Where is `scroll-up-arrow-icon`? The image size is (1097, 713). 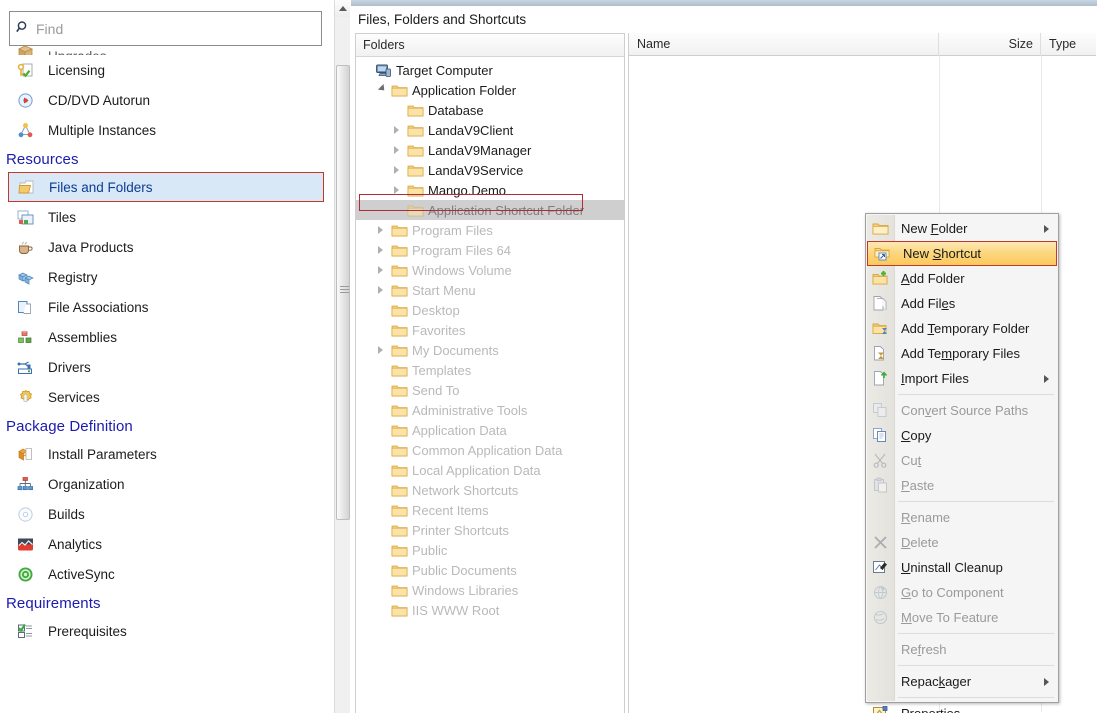 scroll-up-arrow-icon is located at coordinates (342, 8).